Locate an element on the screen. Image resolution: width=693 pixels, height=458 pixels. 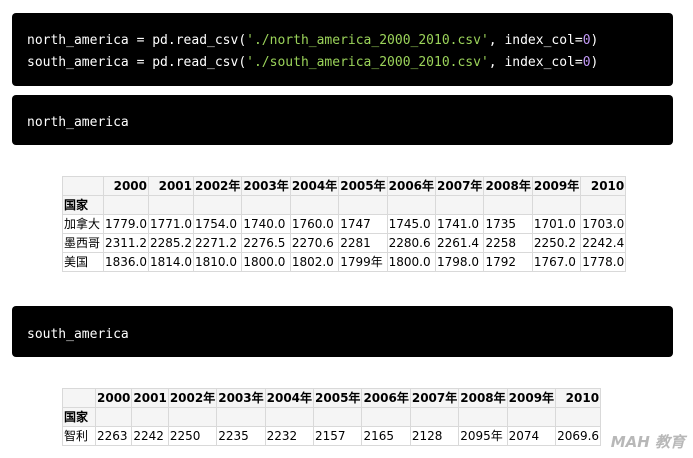
table-cell: 2074 is located at coordinates (531, 436).